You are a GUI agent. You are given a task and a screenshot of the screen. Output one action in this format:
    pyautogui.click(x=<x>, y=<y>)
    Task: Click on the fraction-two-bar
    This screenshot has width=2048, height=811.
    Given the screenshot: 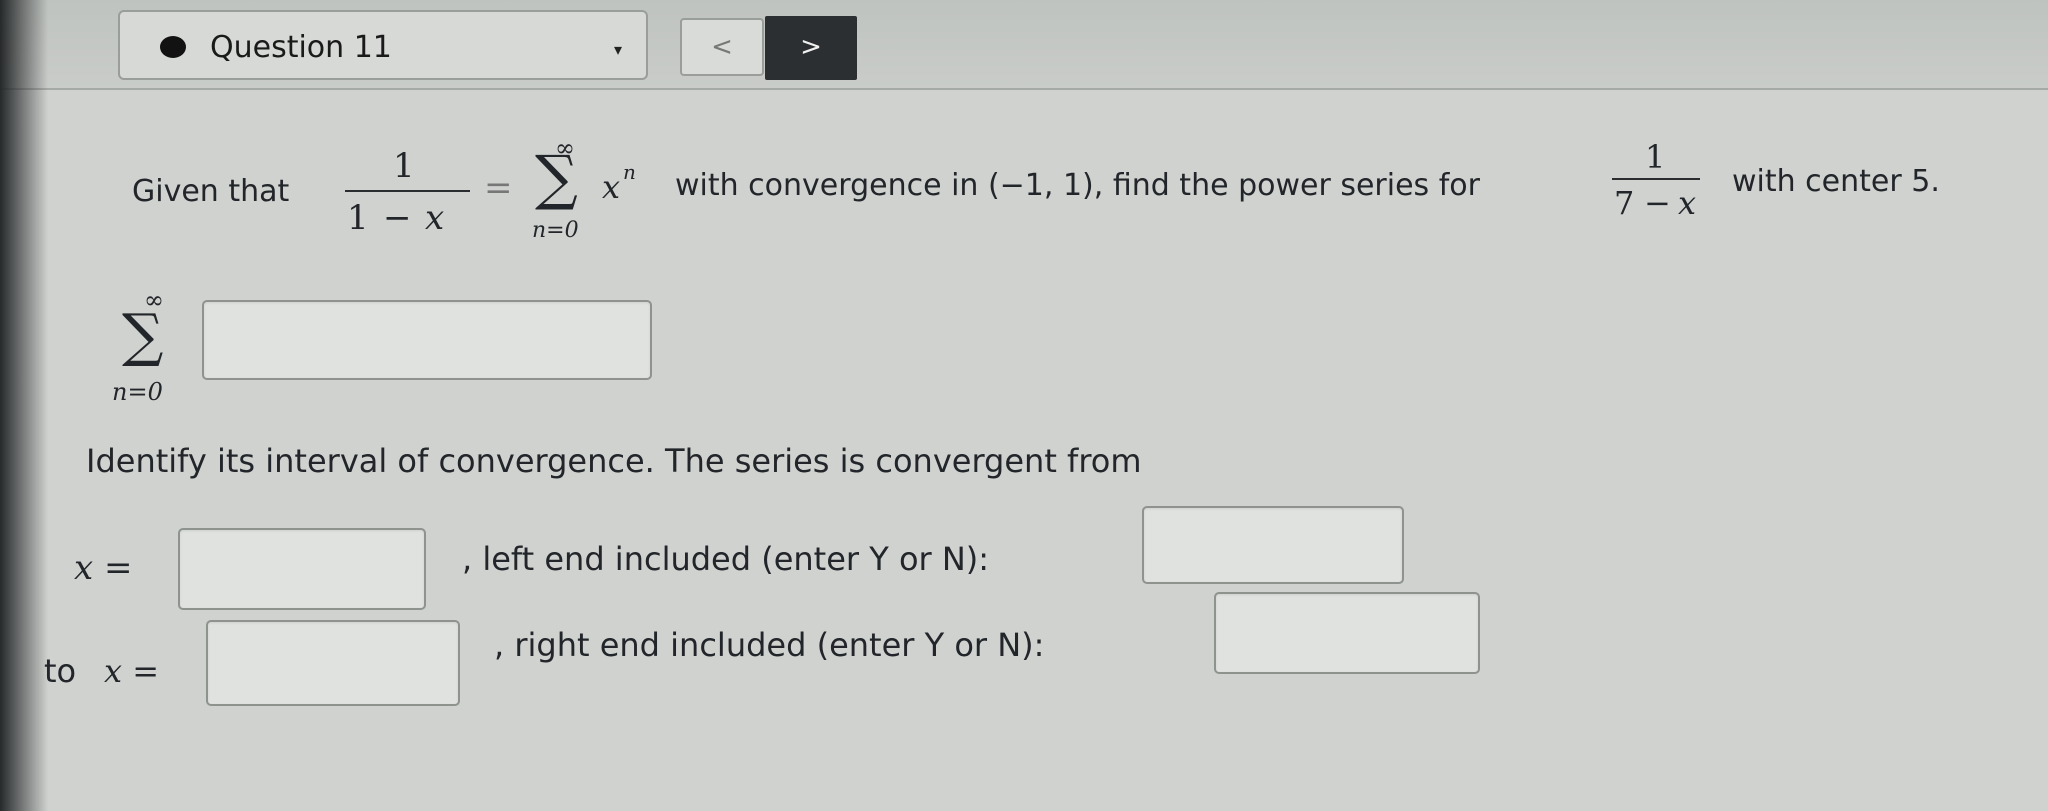 What is the action you would take?
    pyautogui.click(x=1656, y=179)
    